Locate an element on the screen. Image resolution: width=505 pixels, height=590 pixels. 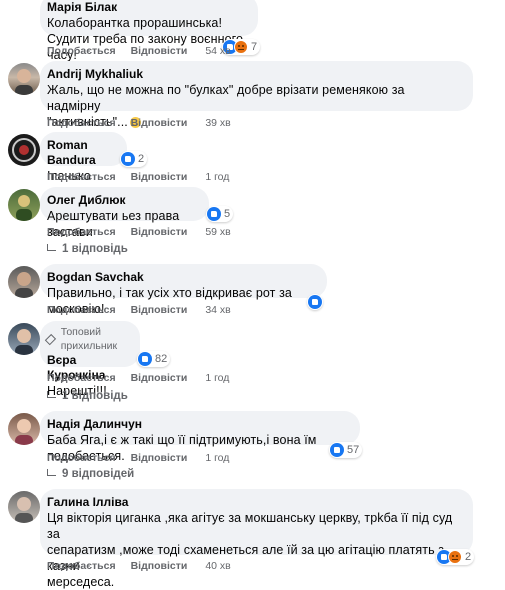
reaction-count: 5 is located at coordinates (227, 214).